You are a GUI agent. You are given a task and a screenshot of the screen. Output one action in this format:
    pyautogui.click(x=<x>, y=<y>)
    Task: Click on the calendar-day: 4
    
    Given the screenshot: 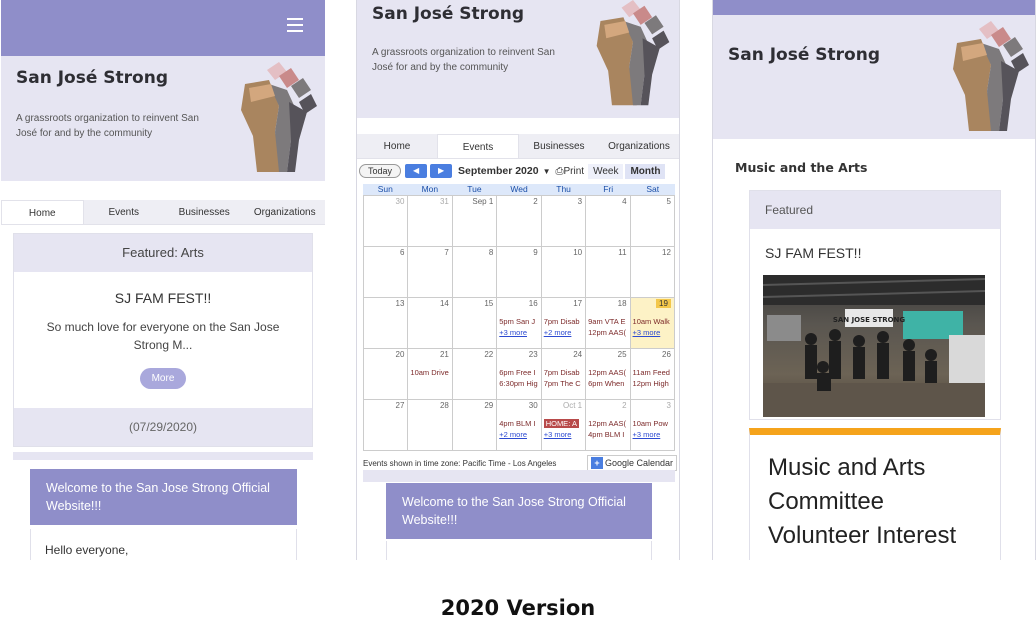 What is the action you would take?
    pyautogui.click(x=608, y=221)
    